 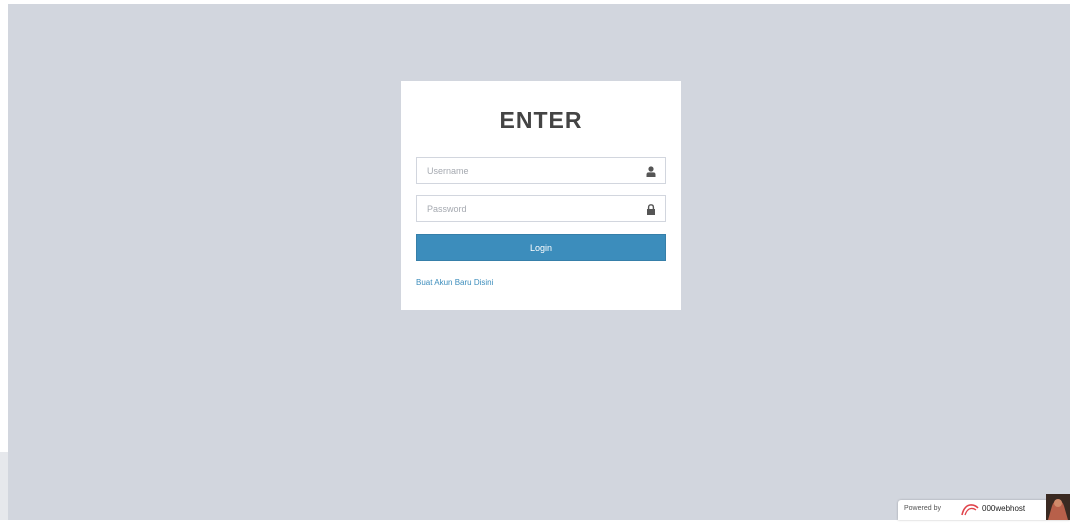 I want to click on username-input, so click(x=541, y=170).